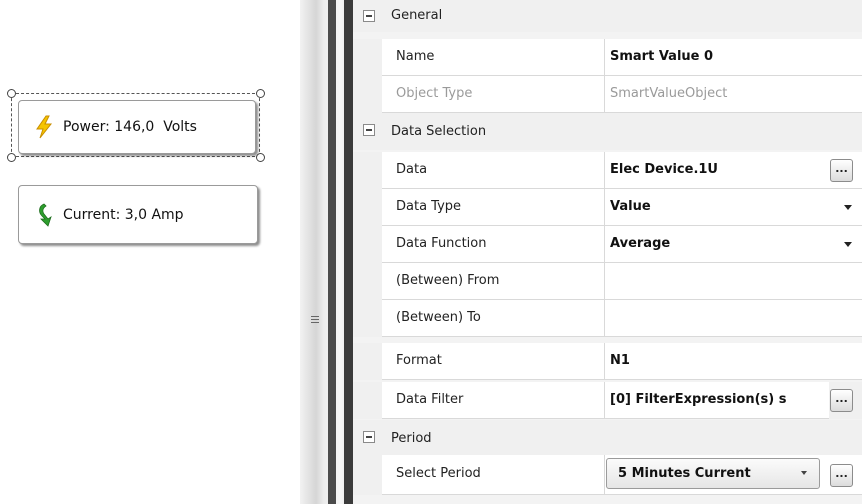 The height and width of the screenshot is (504, 862). Describe the element at coordinates (123, 214) in the screenshot. I see `current-value-label: Current: 3,0 Amp` at that location.